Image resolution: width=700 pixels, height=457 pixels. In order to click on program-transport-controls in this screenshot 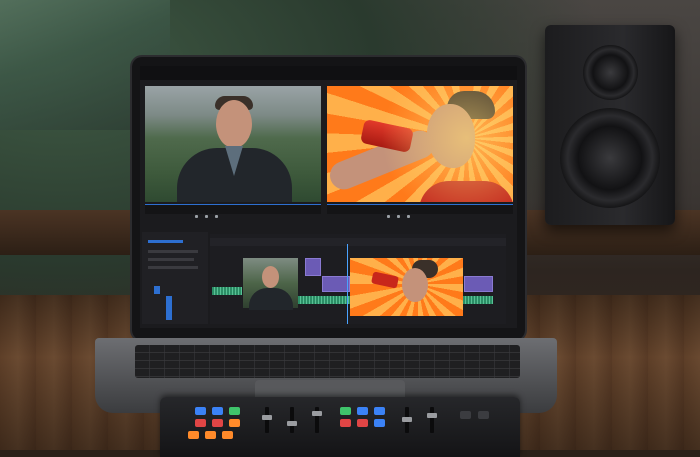, I will do `click(420, 211)`.